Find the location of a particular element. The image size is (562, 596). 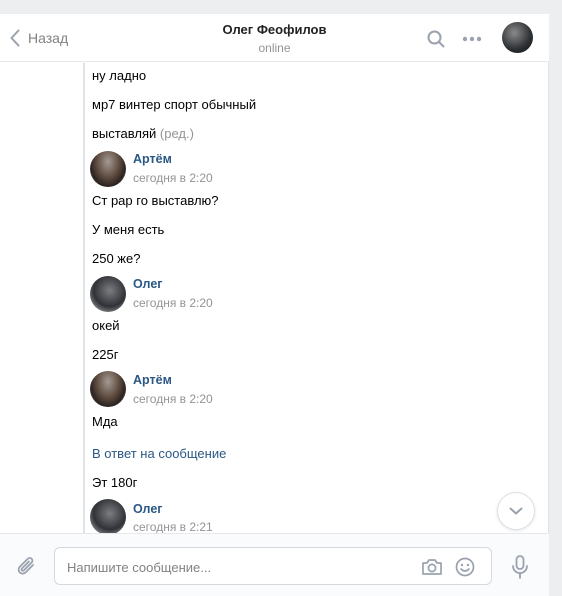

message-text: Эт 180г is located at coordinates (115, 482).